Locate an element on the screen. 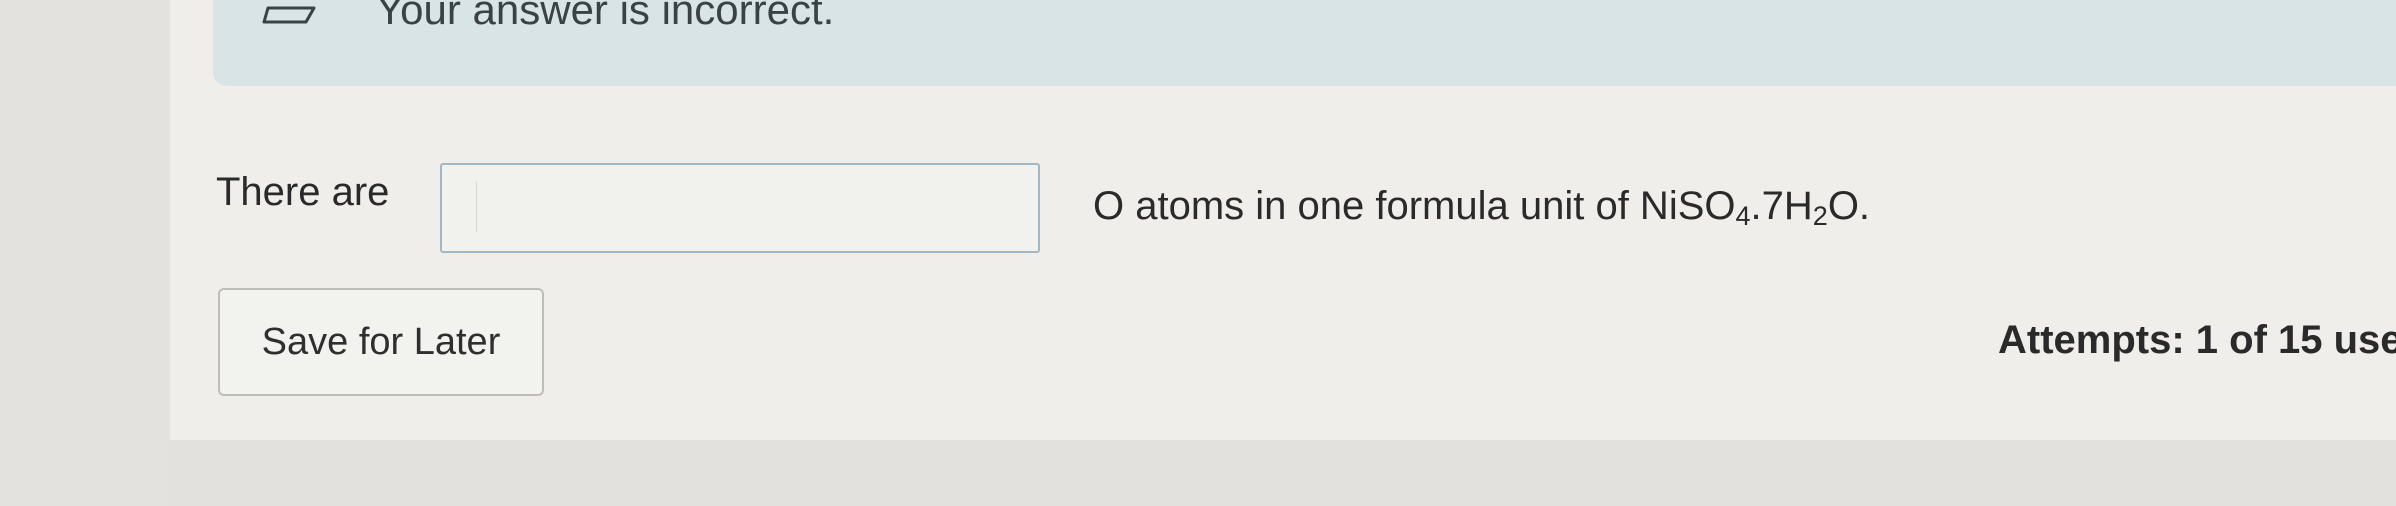 The image size is (2396, 506). question-suffix-text: O atoms in one formula unit of NiSO is located at coordinates (1414, 206).